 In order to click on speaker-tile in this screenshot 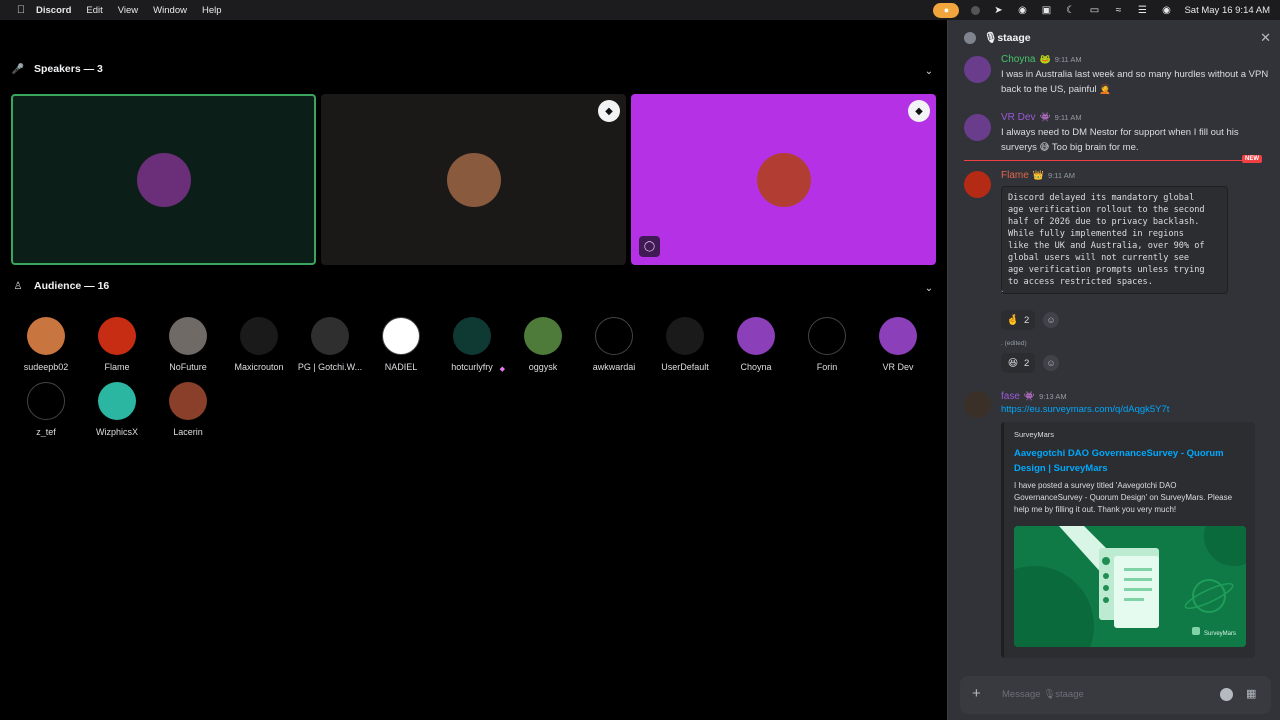, I will do `click(163, 179)`.